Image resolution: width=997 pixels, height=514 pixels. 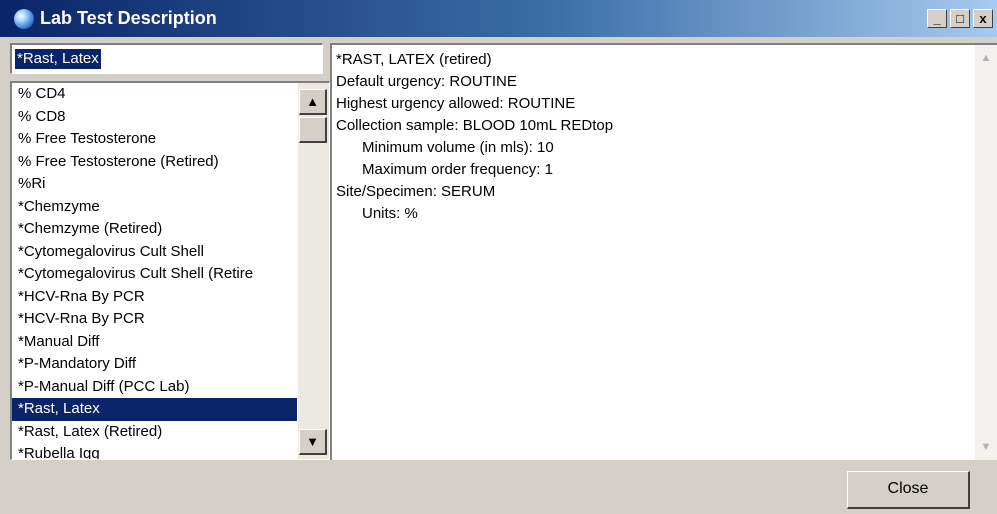 I want to click on list-item: *Cytomegalovirus Cult Shell, so click(x=154, y=252).